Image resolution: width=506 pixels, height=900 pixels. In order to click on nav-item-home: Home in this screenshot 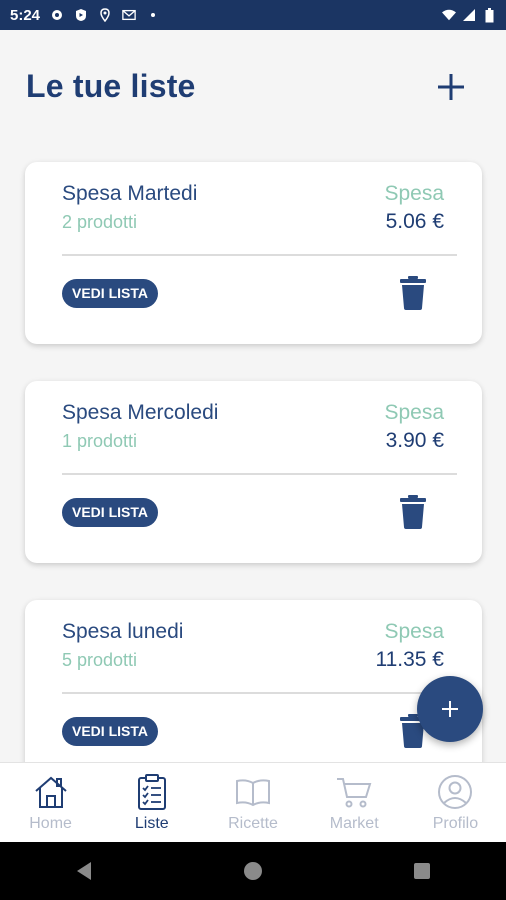, I will do `click(50, 802)`.